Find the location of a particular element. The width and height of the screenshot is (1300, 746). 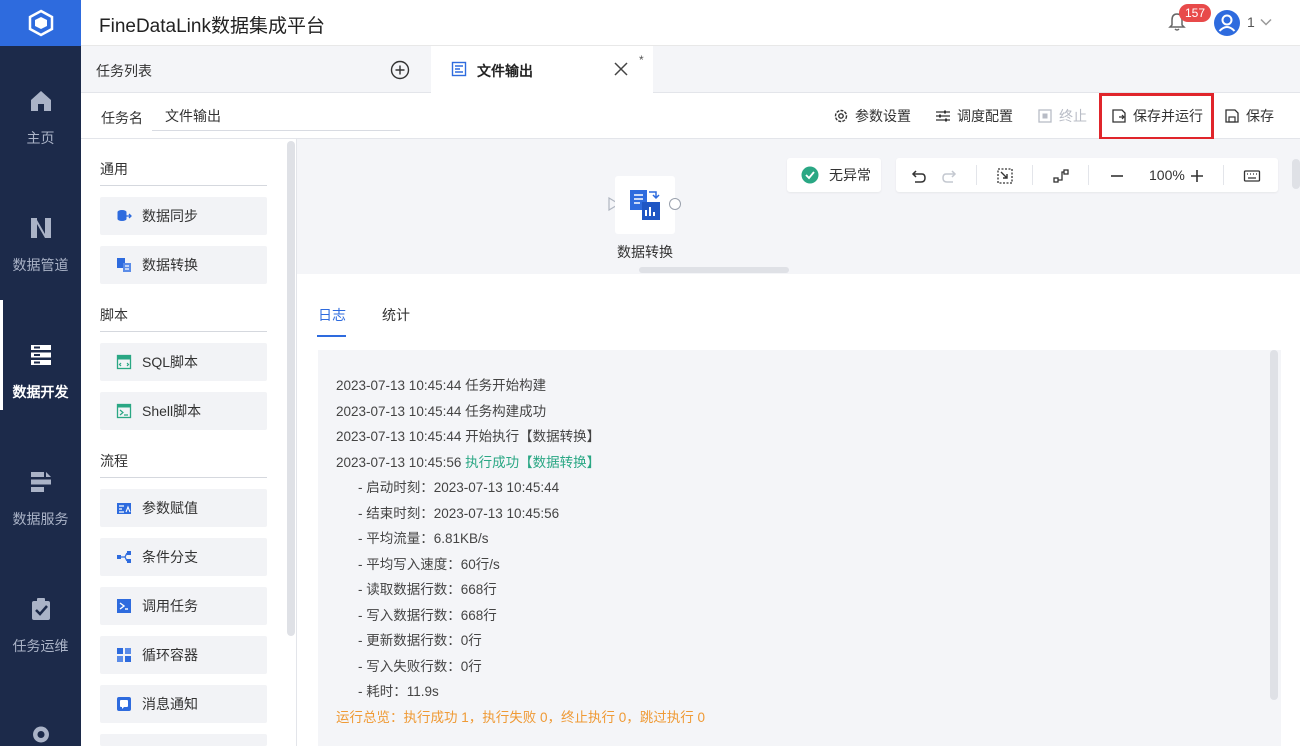

zoom-out-icon is located at coordinates (1117, 176).